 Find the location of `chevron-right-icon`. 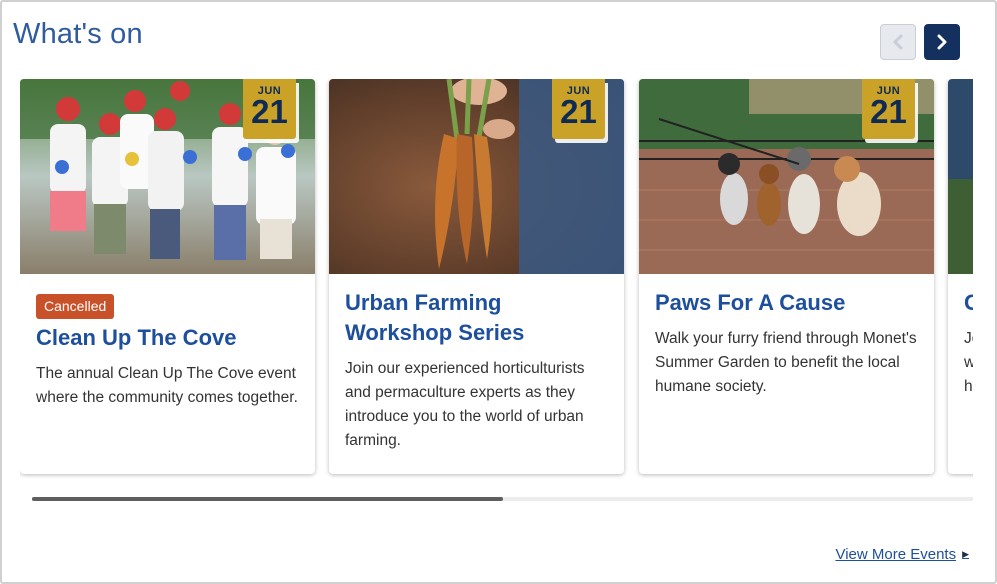

chevron-right-icon is located at coordinates (942, 42).